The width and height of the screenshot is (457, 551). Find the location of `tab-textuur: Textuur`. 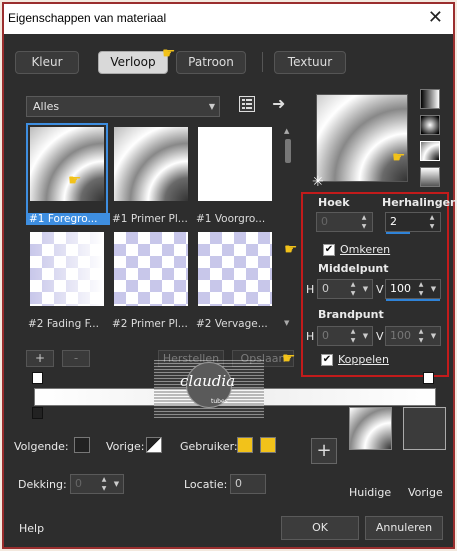

tab-textuur: Textuur is located at coordinates (310, 62).